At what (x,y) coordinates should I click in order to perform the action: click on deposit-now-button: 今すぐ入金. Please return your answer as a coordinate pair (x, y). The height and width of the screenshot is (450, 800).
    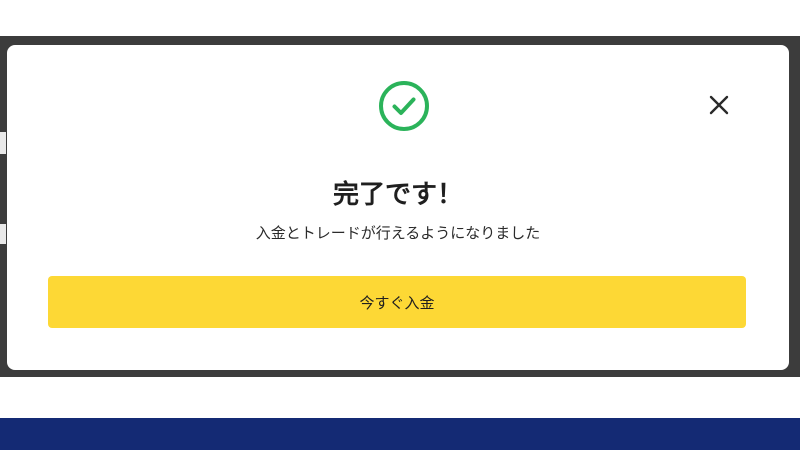
    Looking at the image, I should click on (397, 302).